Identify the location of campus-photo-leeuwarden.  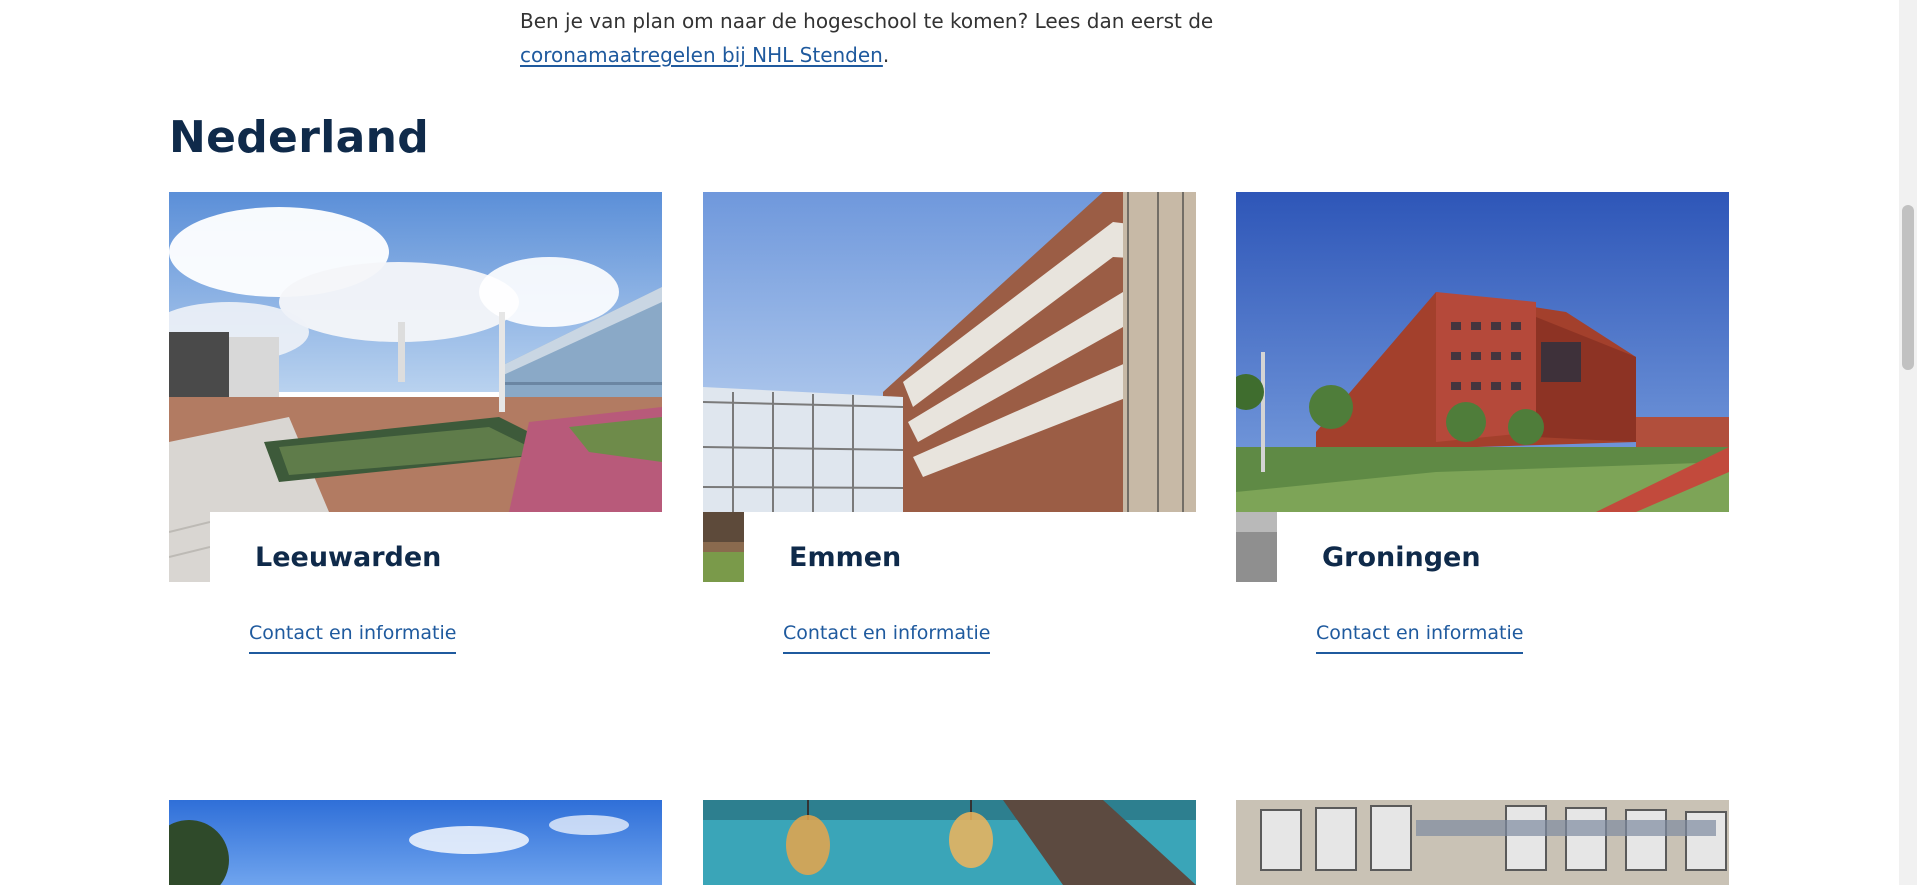
(415, 352).